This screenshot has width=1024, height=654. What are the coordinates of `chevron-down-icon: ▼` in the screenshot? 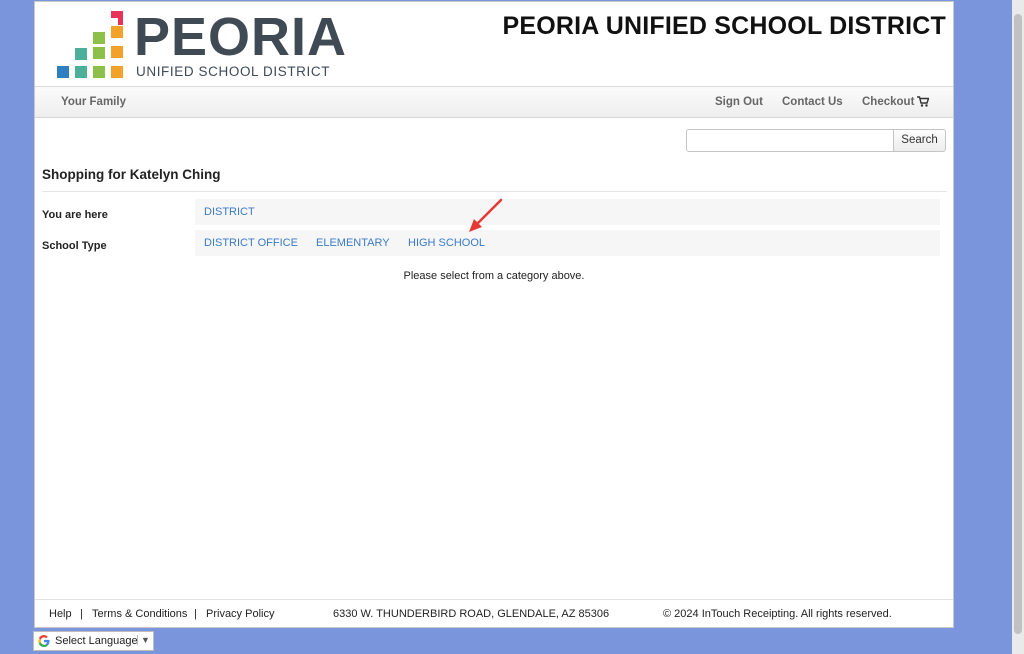 It's located at (143, 640).